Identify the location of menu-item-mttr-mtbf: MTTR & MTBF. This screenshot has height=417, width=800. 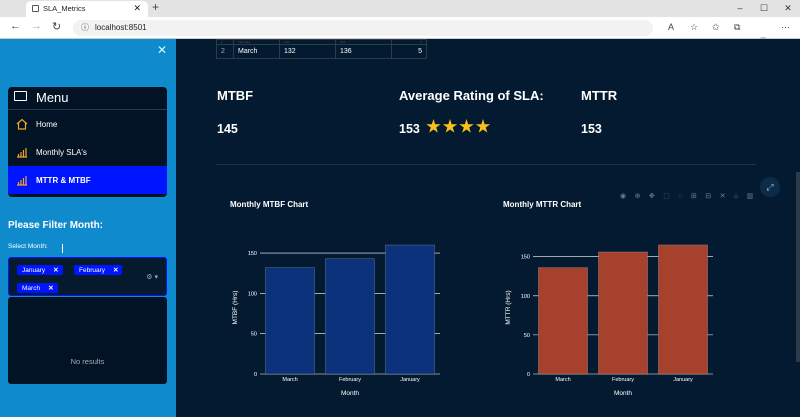
(87, 180).